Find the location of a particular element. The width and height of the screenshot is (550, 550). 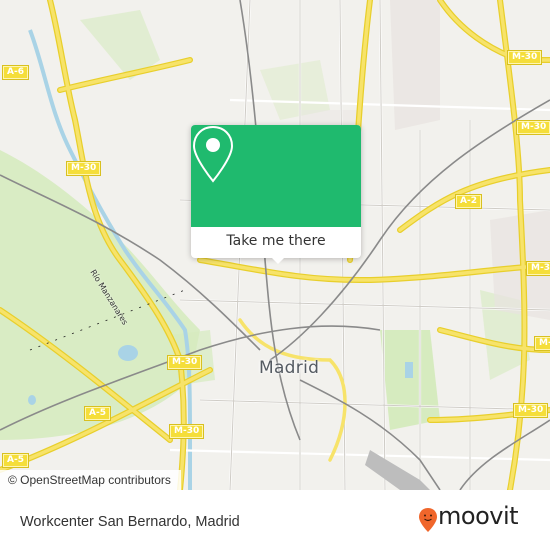

moovit-smiley-pin-icon is located at coordinates (428, 520).